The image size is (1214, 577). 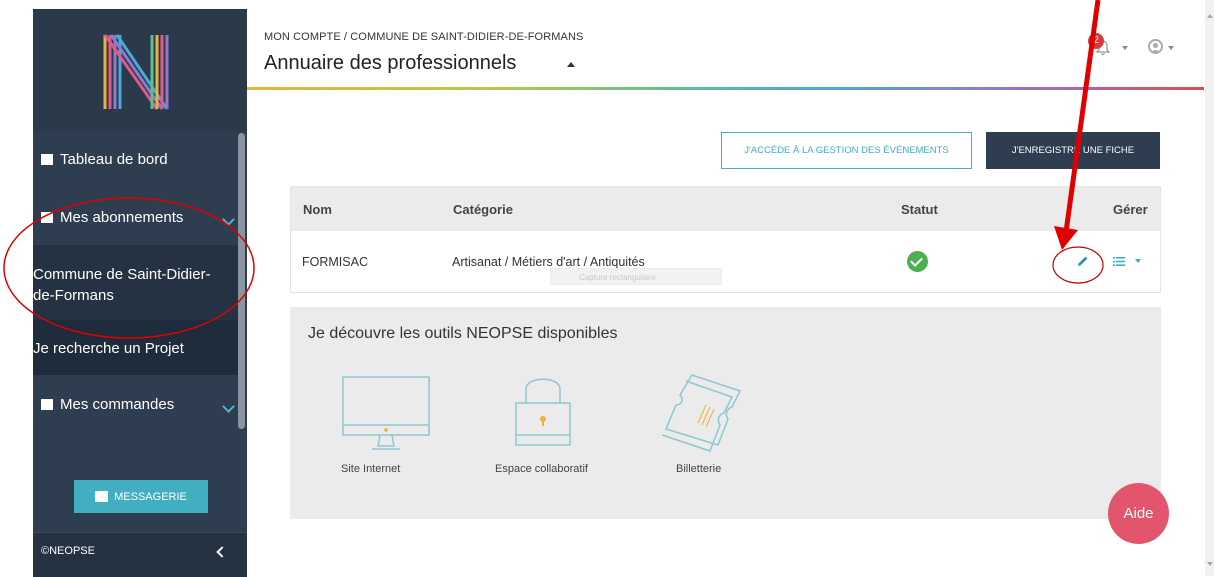 What do you see at coordinates (335, 262) in the screenshot?
I see `row-name: FORMISAC` at bounding box center [335, 262].